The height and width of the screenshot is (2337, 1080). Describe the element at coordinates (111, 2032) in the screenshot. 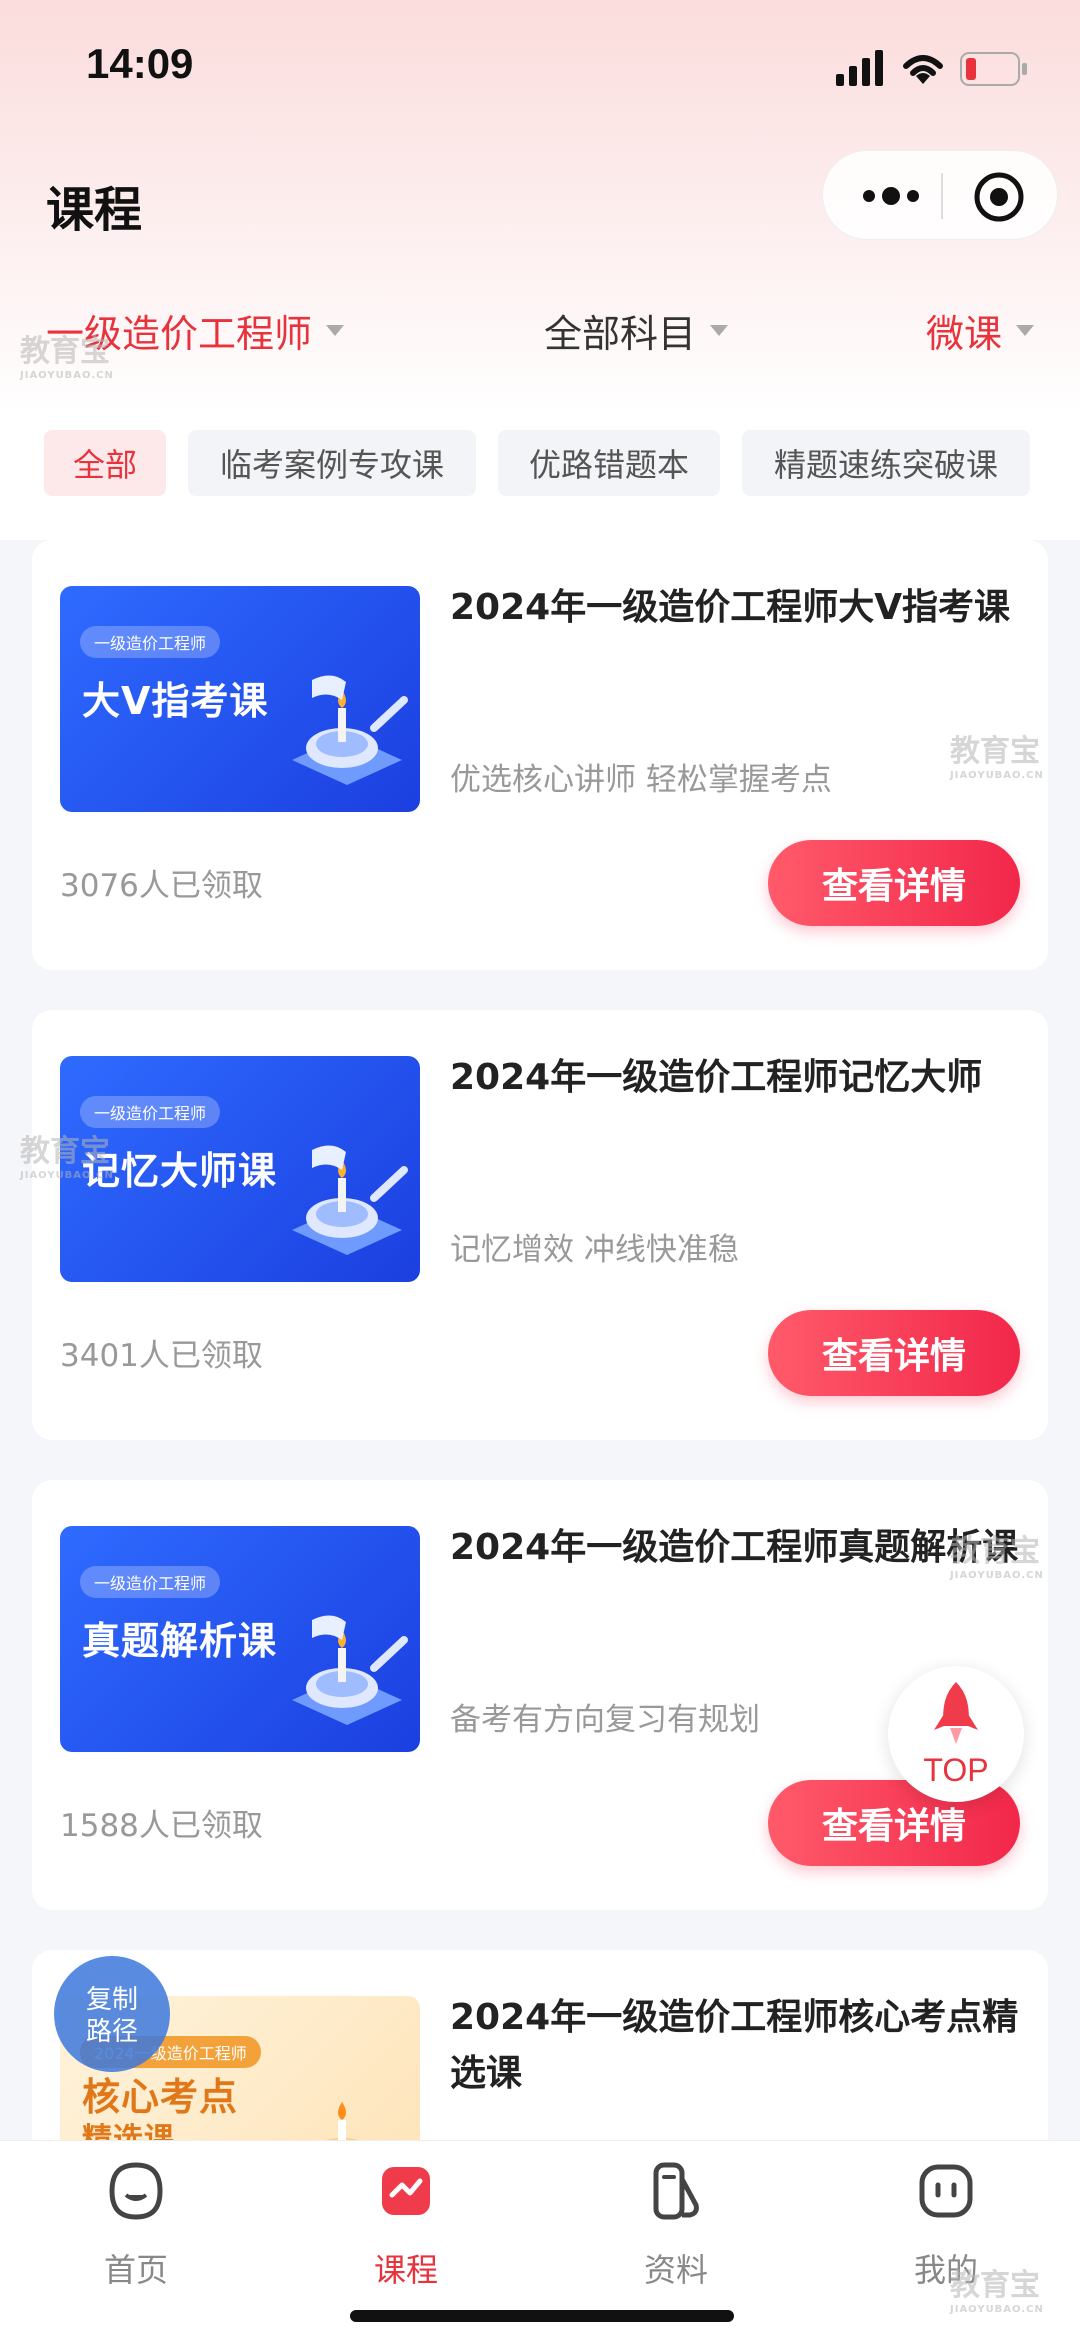

I see `copy-path-label-2: 路径` at that location.